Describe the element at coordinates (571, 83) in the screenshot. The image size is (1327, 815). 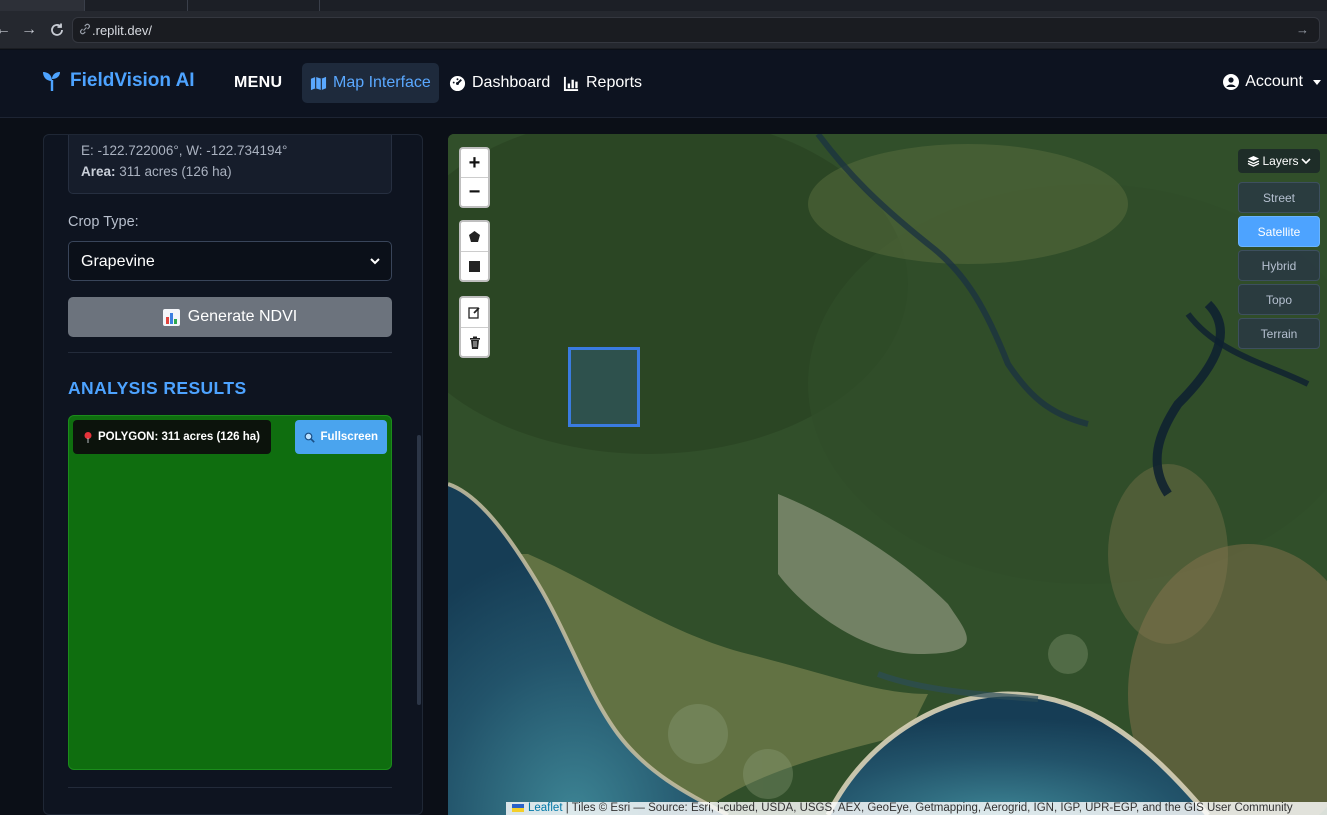
I see `bar-chart-icon` at that location.